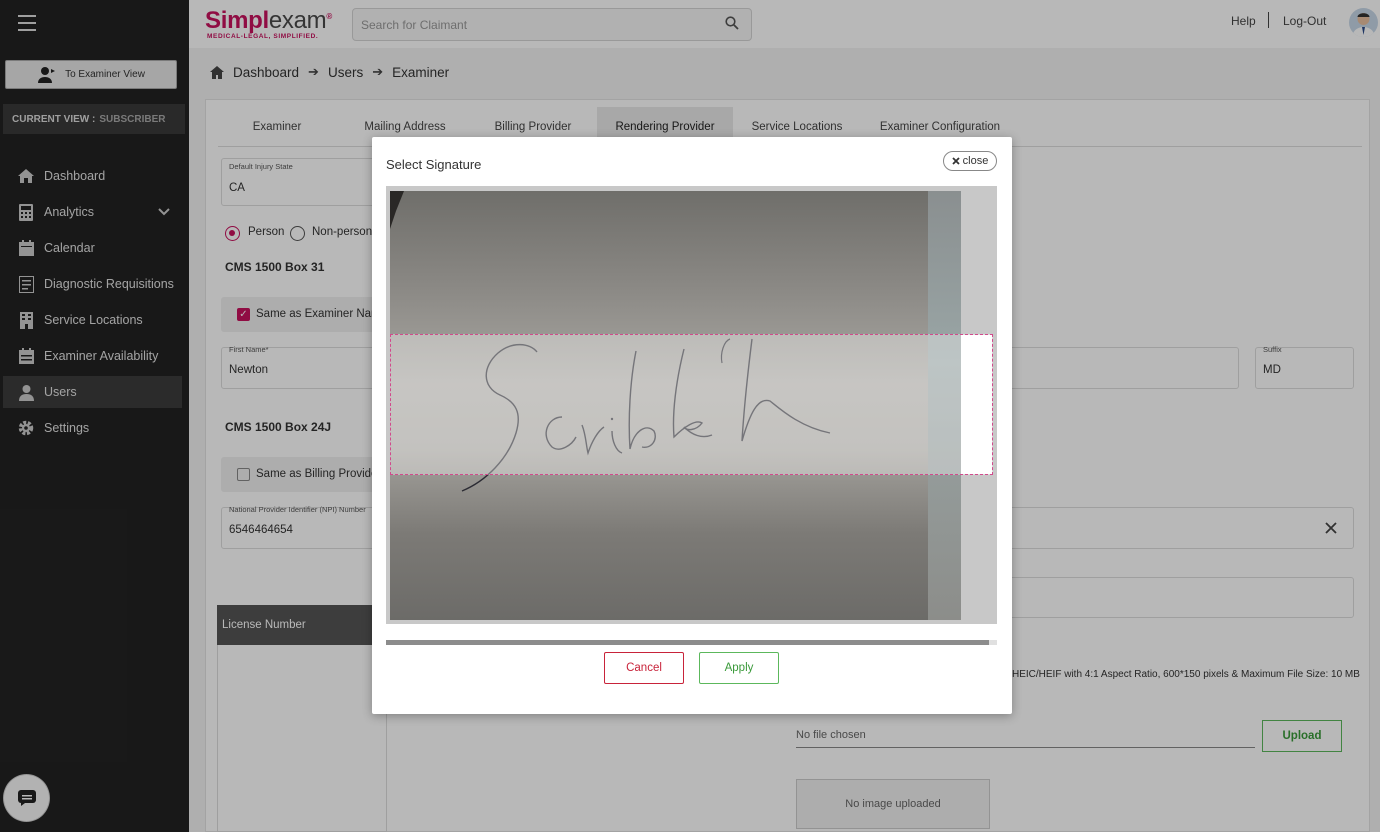 The height and width of the screenshot is (832, 1380). I want to click on crop-selection-overflow, so click(976, 404).